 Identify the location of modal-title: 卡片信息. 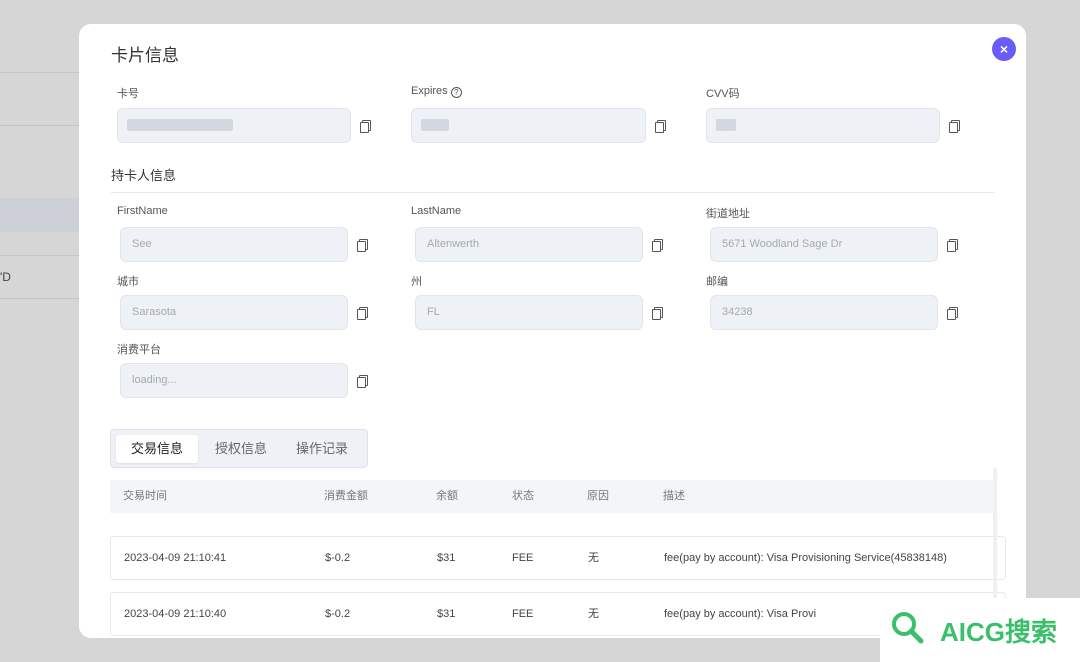
(145, 55).